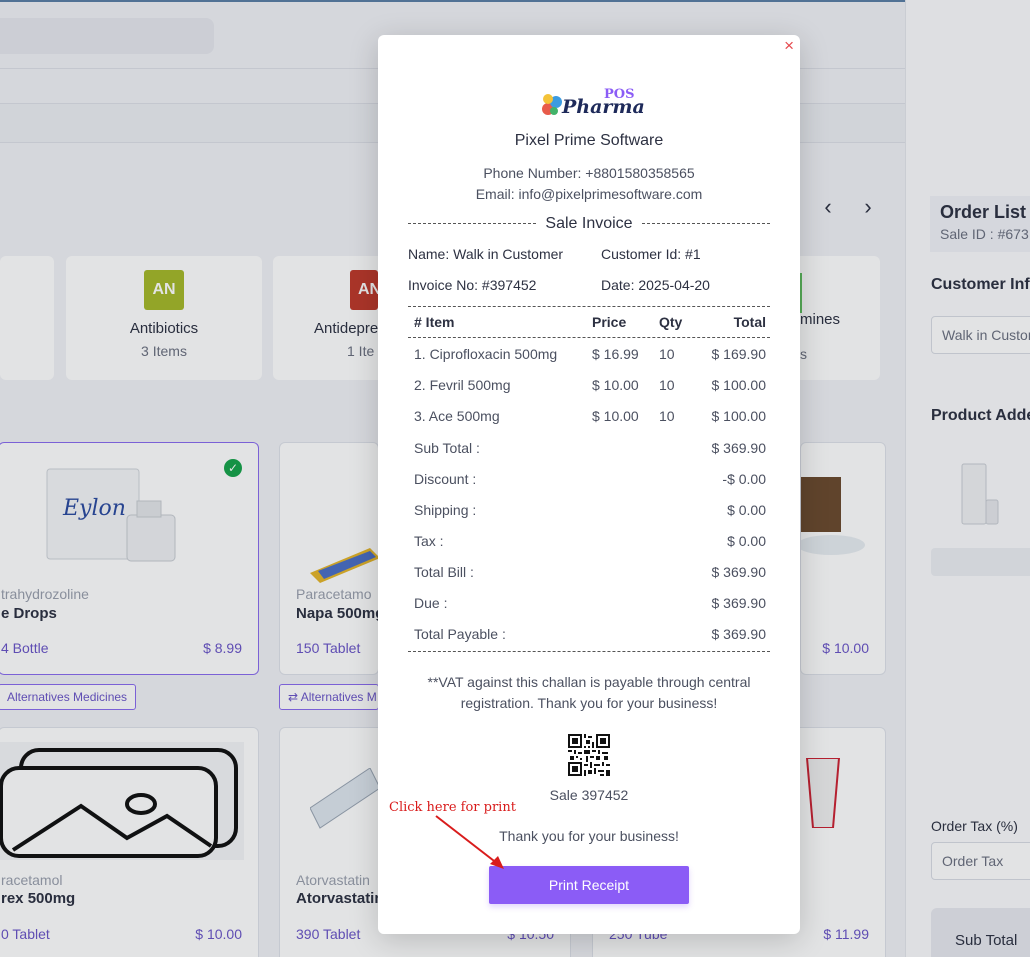  I want to click on col-item: # Item, so click(434, 322).